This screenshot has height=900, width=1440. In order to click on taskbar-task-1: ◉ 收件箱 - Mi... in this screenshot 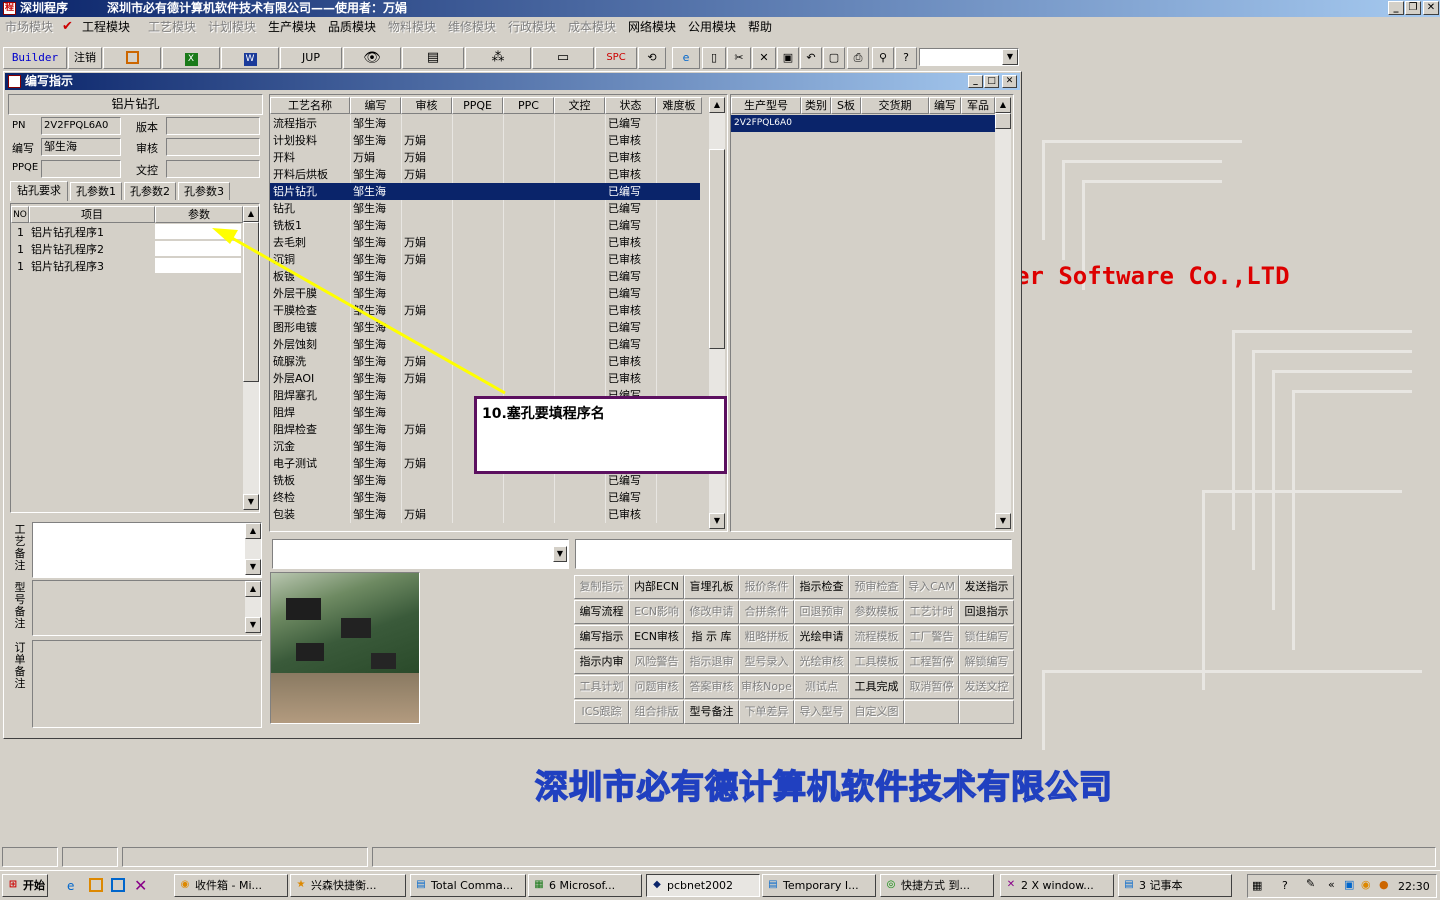, I will do `click(231, 885)`.